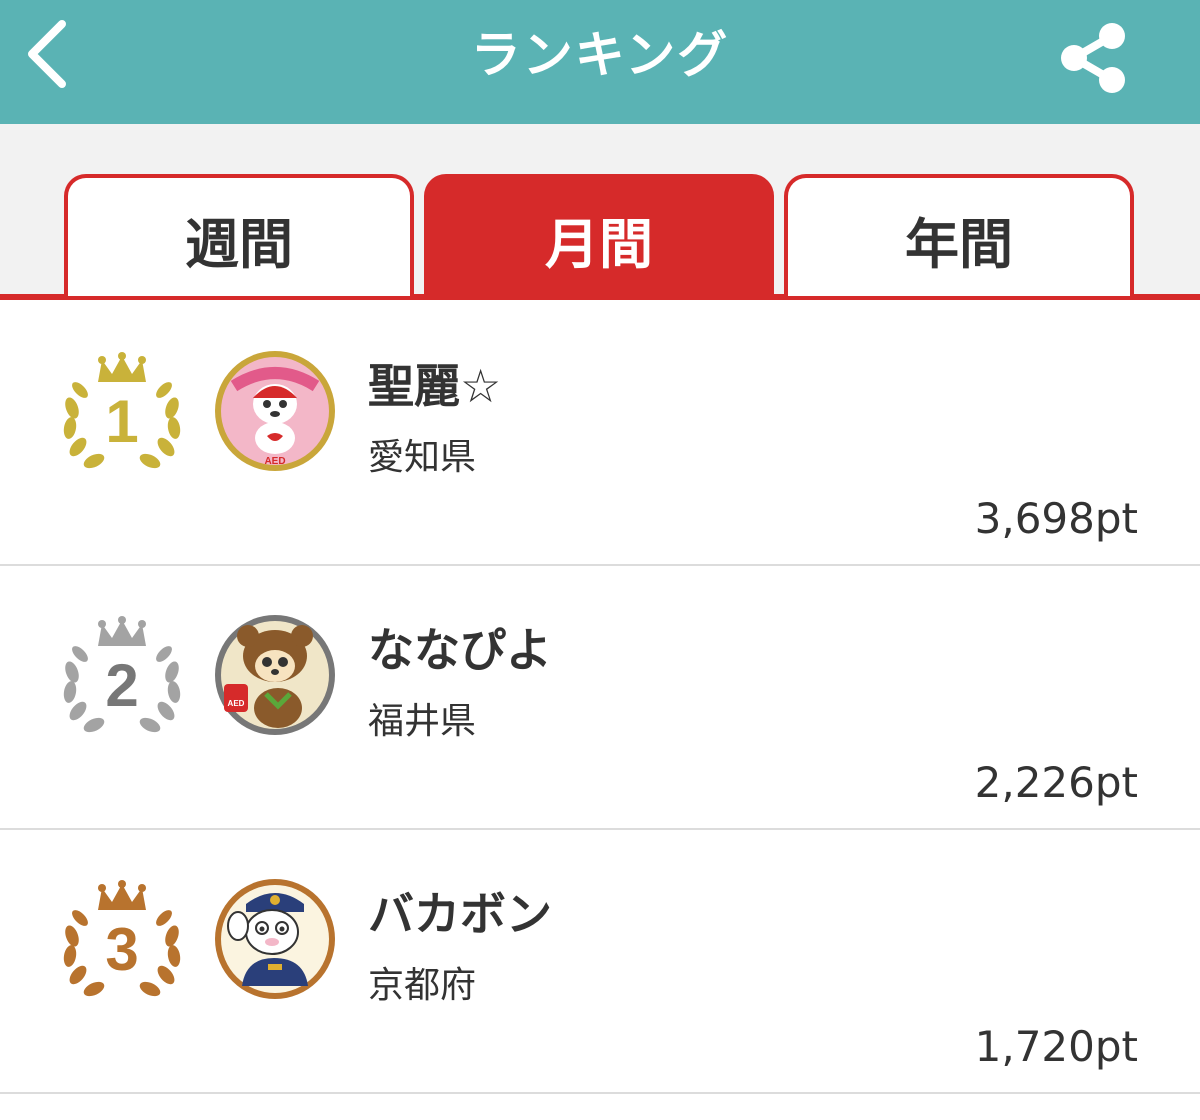 The image size is (1200, 1120). What do you see at coordinates (275, 939) in the screenshot?
I see `mascot-avatar-icon` at bounding box center [275, 939].